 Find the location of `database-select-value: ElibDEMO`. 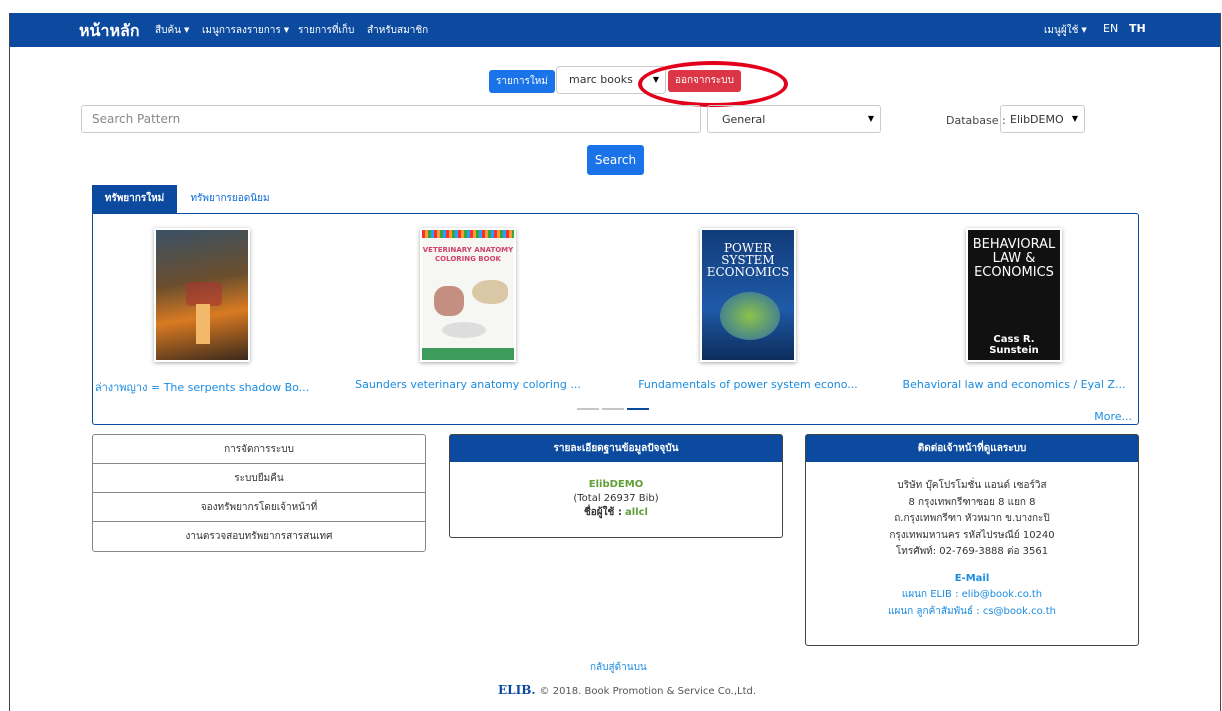

database-select-value: ElibDEMO is located at coordinates (1037, 119).